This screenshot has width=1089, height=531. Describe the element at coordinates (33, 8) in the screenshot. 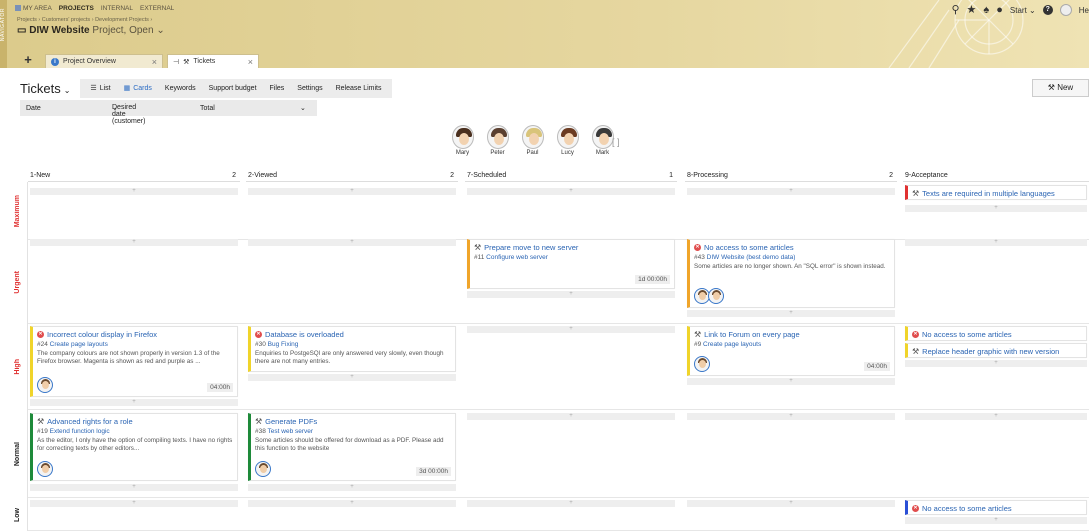

I see `menu-my-area: MY AREA` at that location.